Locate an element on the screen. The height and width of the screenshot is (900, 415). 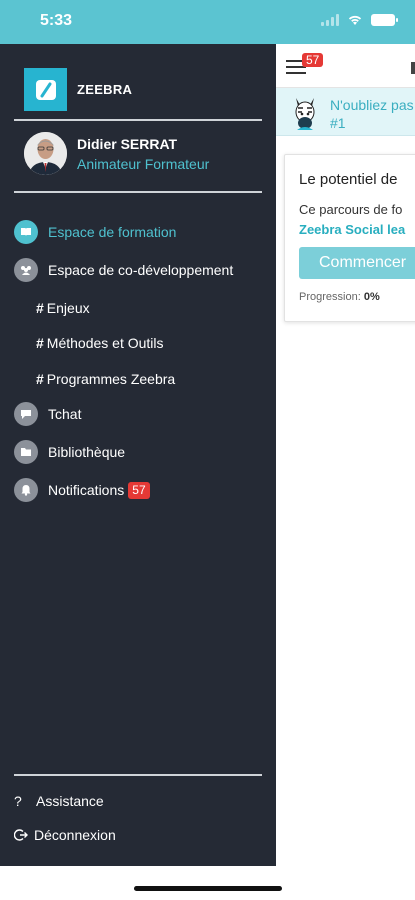
users-icon is located at coordinates (26, 270).